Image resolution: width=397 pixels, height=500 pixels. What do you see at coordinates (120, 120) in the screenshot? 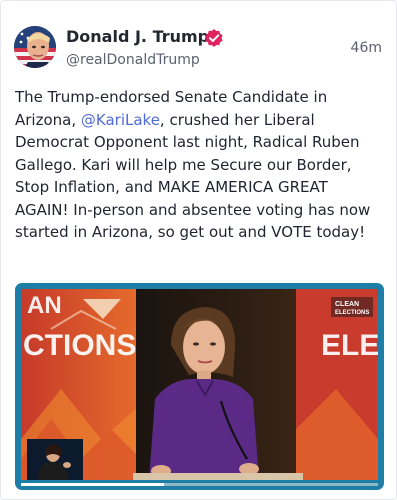
I see `mention-link: @KariLake` at bounding box center [120, 120].